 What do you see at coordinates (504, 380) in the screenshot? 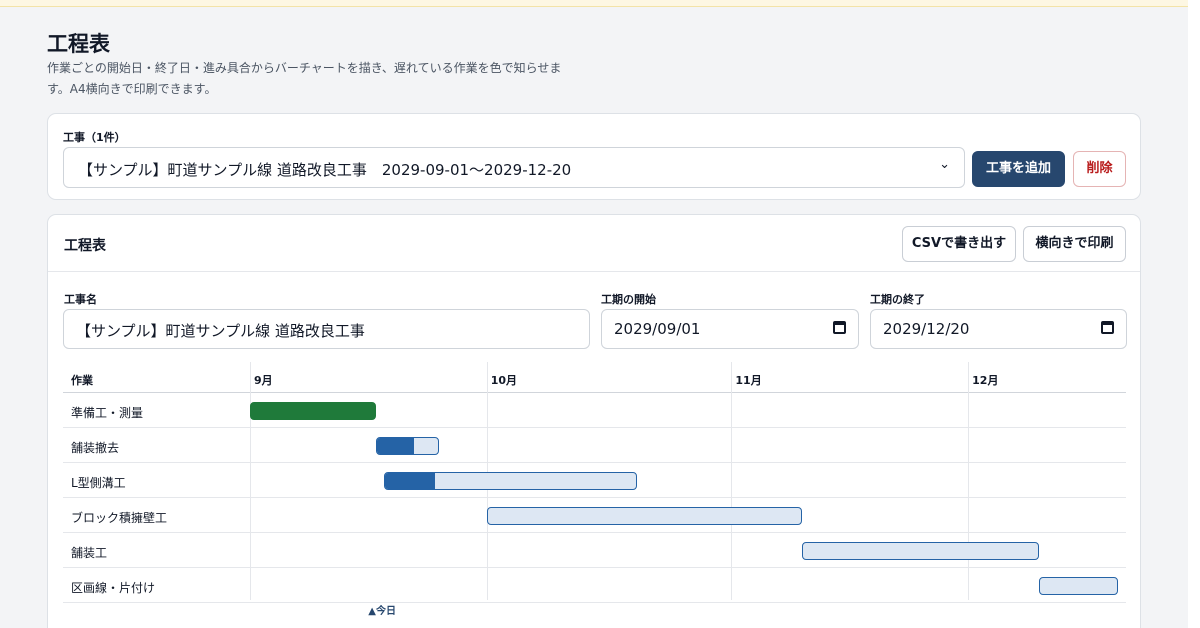
I see `month-label: 10月` at bounding box center [504, 380].